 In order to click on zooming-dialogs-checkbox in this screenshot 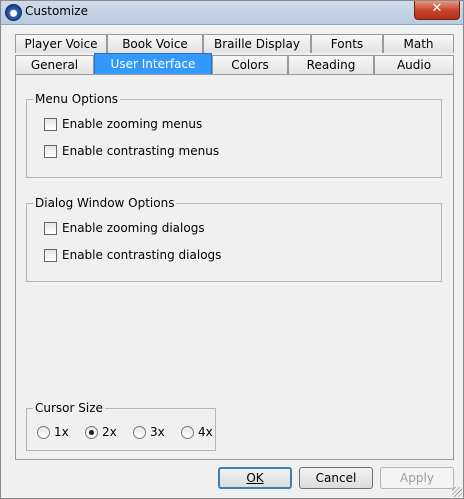, I will do `click(50, 228)`.